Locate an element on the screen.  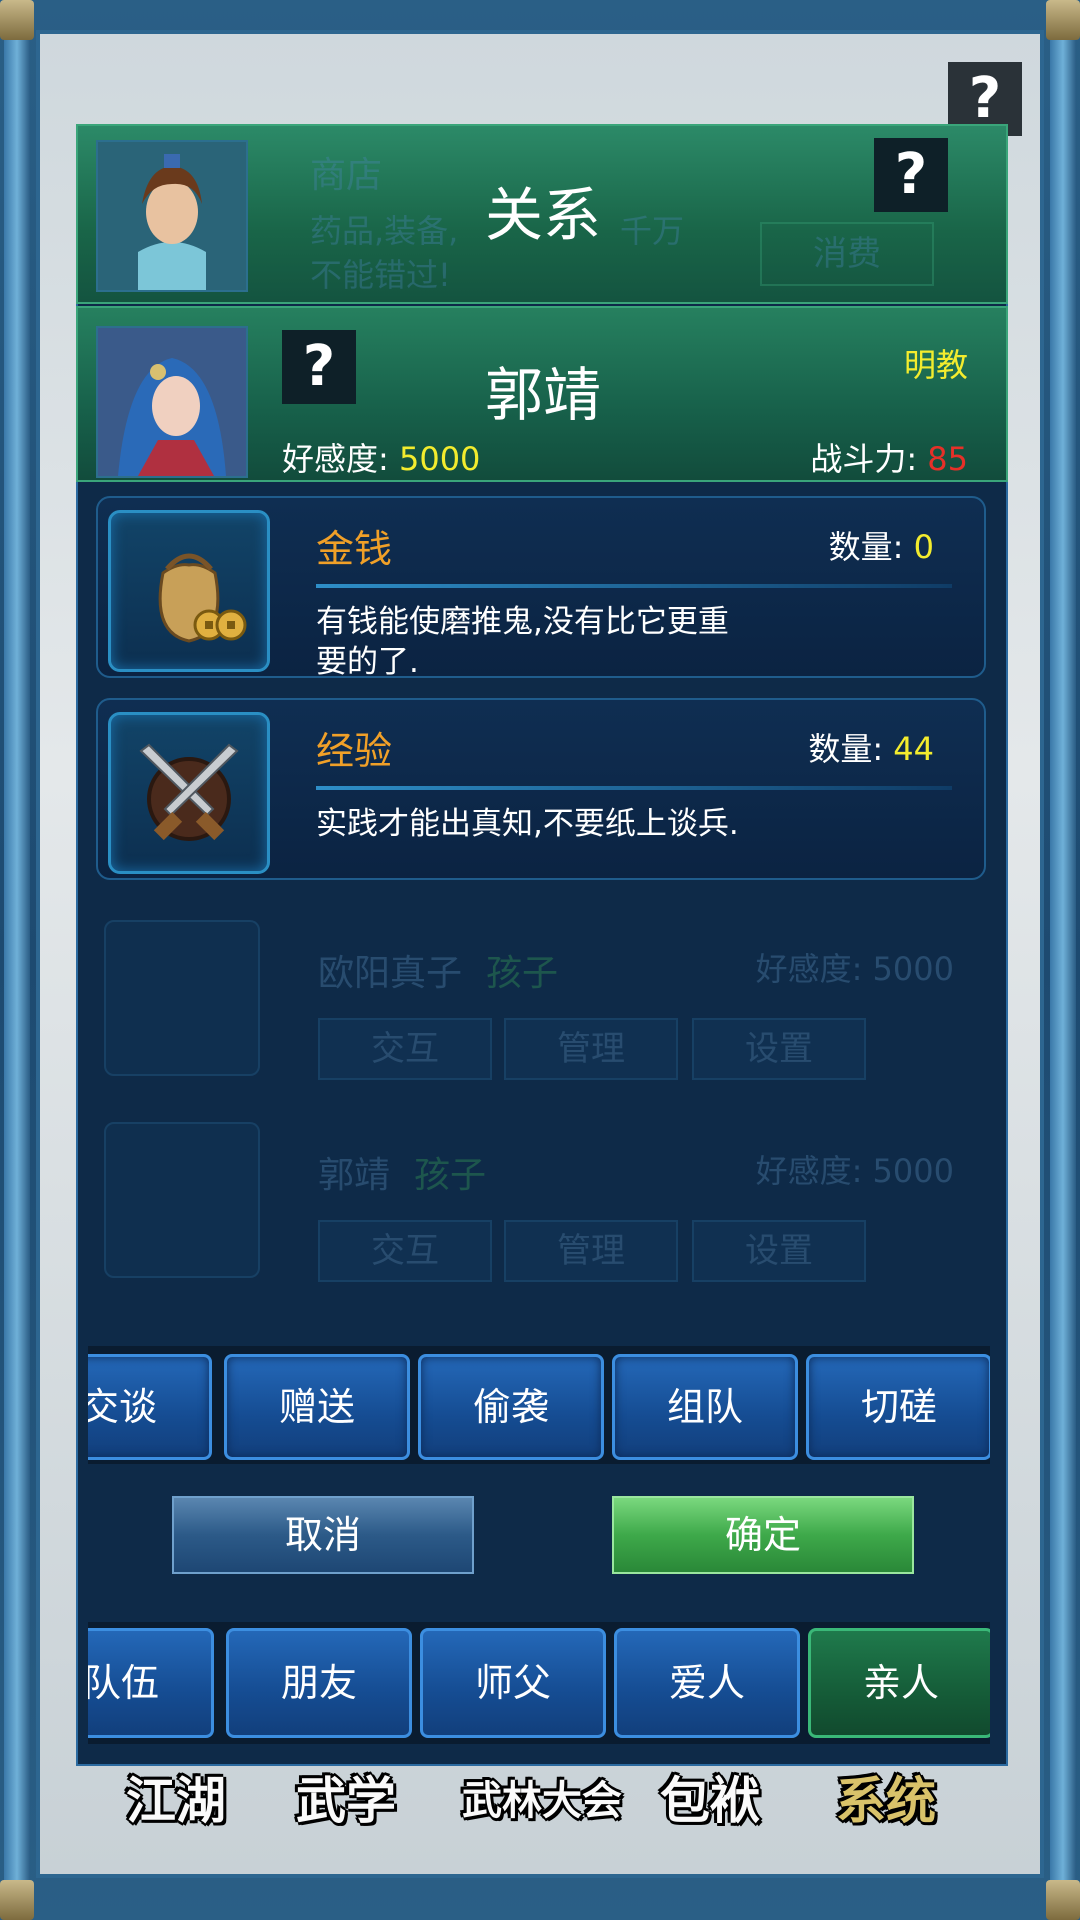
bg-shop-desc-2: 不能错过! is located at coordinates (380, 275).